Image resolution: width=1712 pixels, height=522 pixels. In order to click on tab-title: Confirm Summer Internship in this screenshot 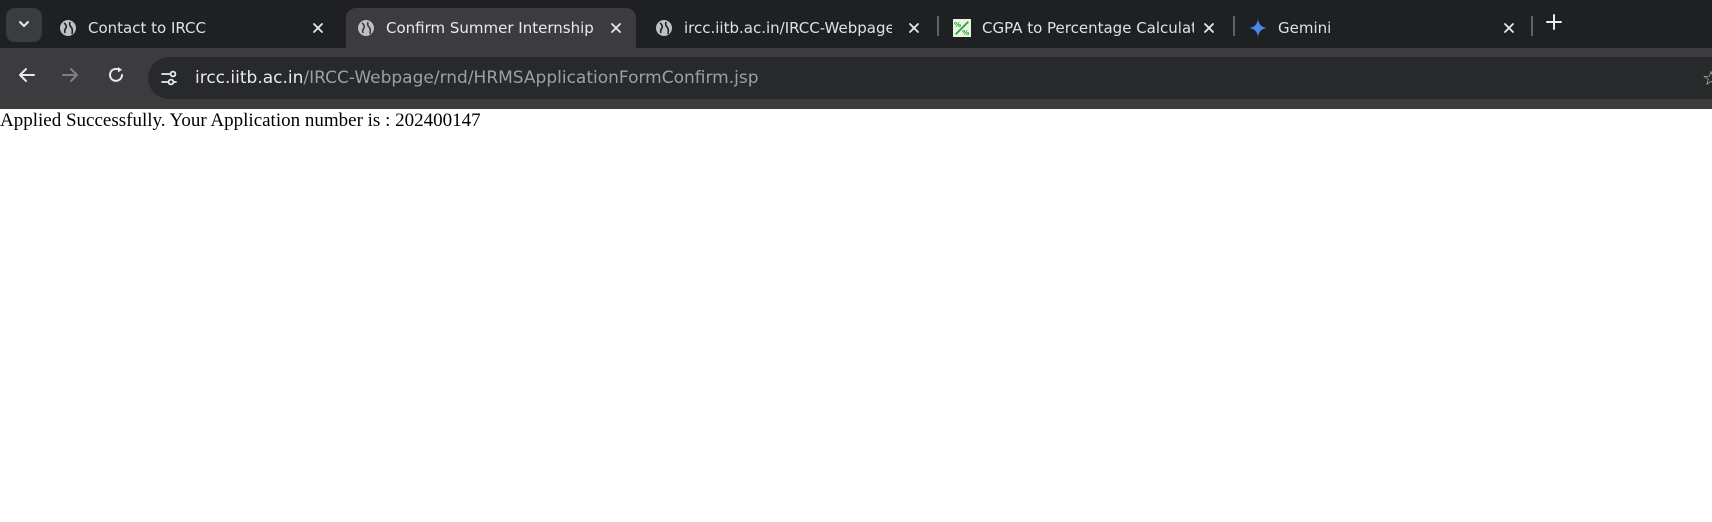, I will do `click(490, 28)`.